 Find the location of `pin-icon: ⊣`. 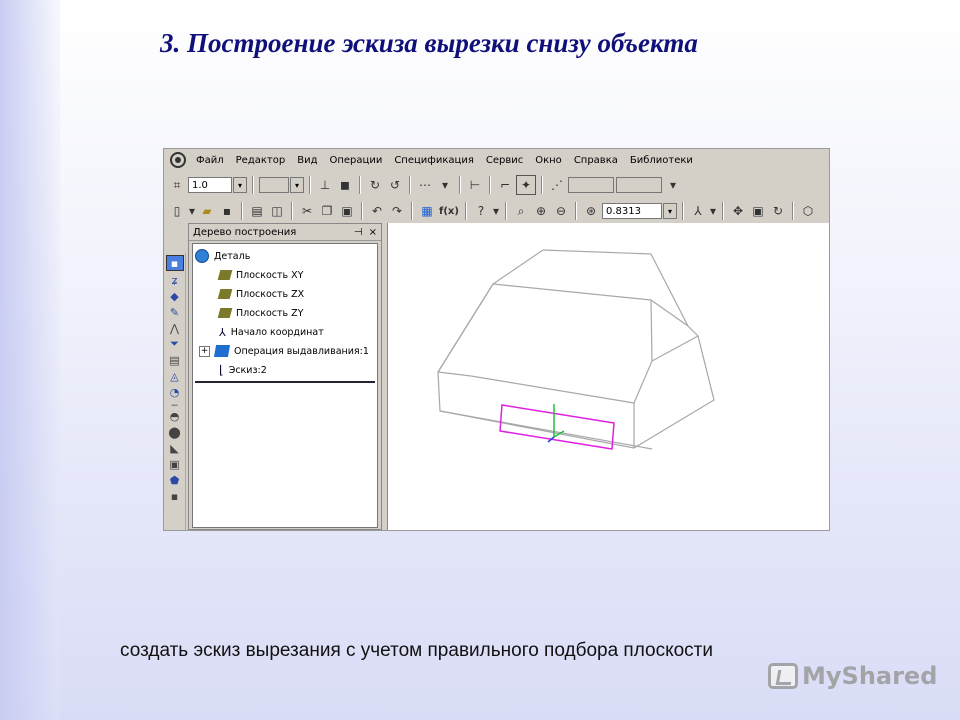

pin-icon: ⊣ is located at coordinates (358, 232).